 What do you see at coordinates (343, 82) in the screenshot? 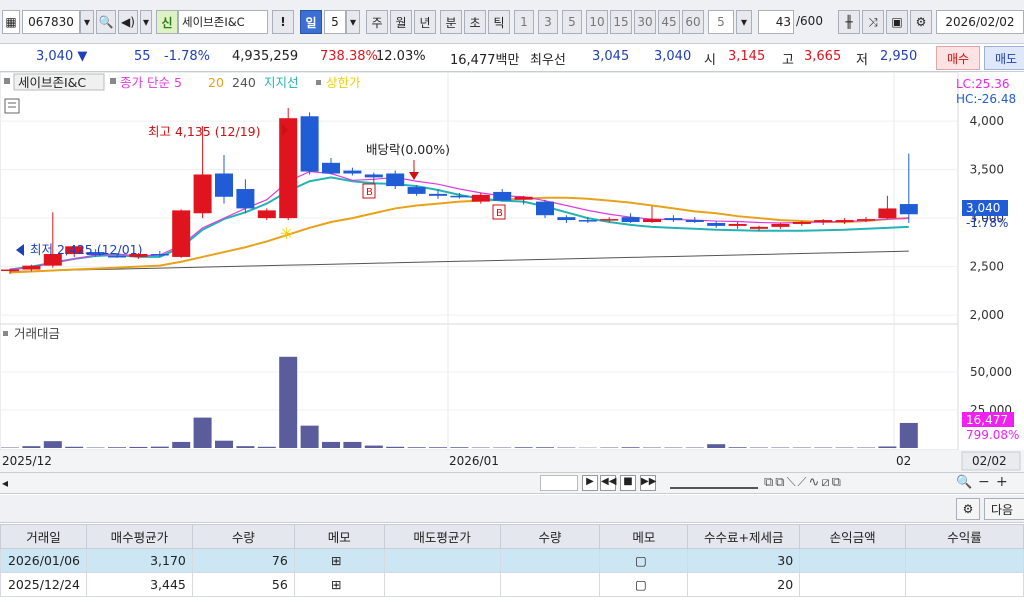
I see `legend-upper: 상한가` at bounding box center [343, 82].